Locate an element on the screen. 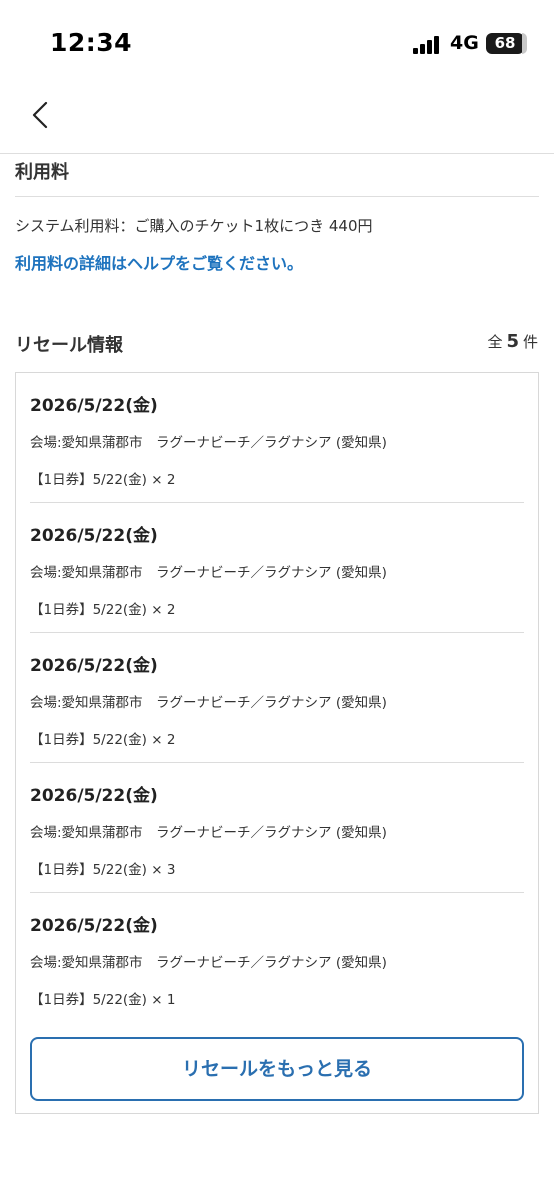 This screenshot has width=554, height=1200. resale-count-number: 5 is located at coordinates (512, 341).